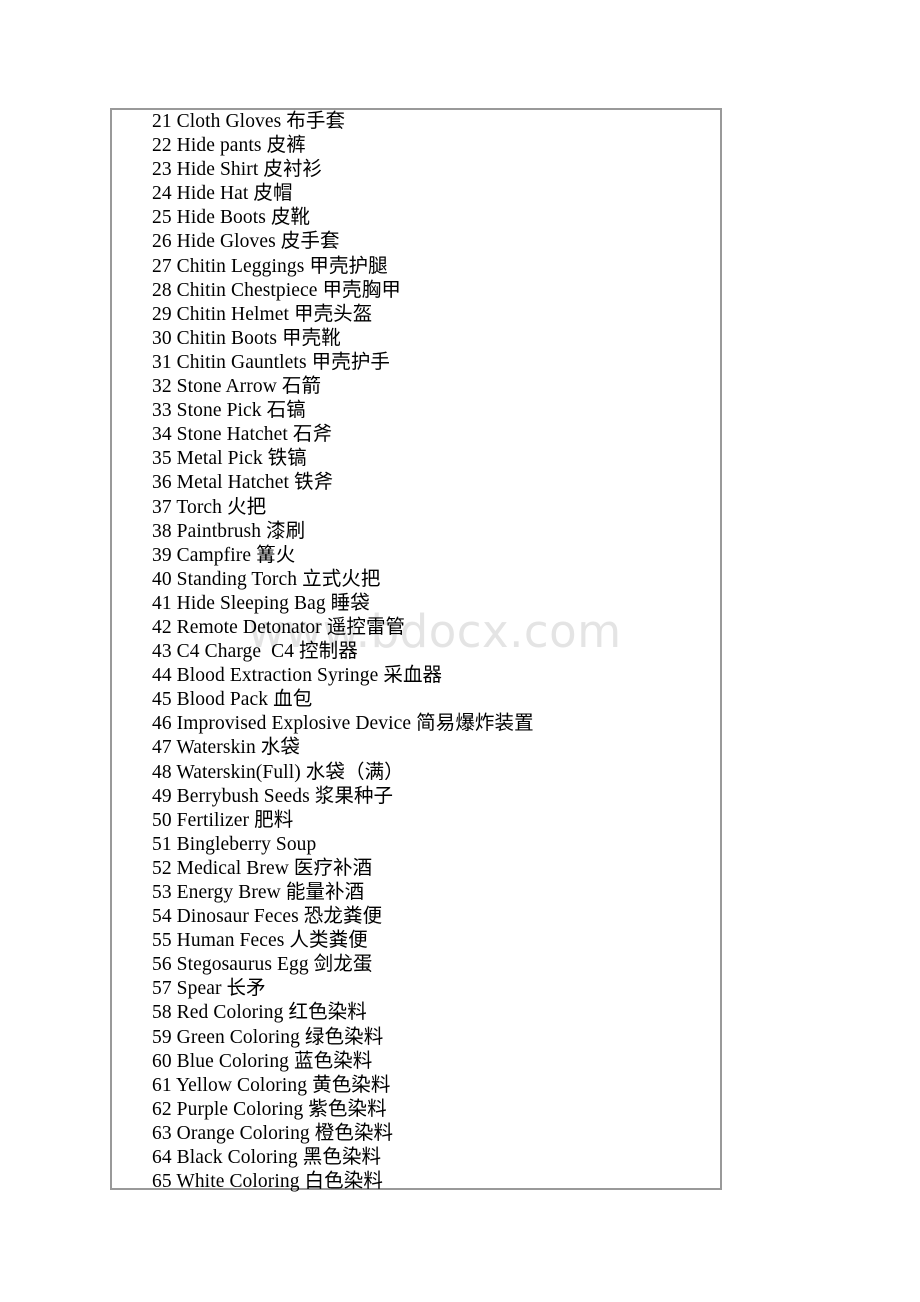 The width and height of the screenshot is (920, 1302). Describe the element at coordinates (255, 652) in the screenshot. I see `list-item: 43 C4 Charge C4 控制器` at that location.